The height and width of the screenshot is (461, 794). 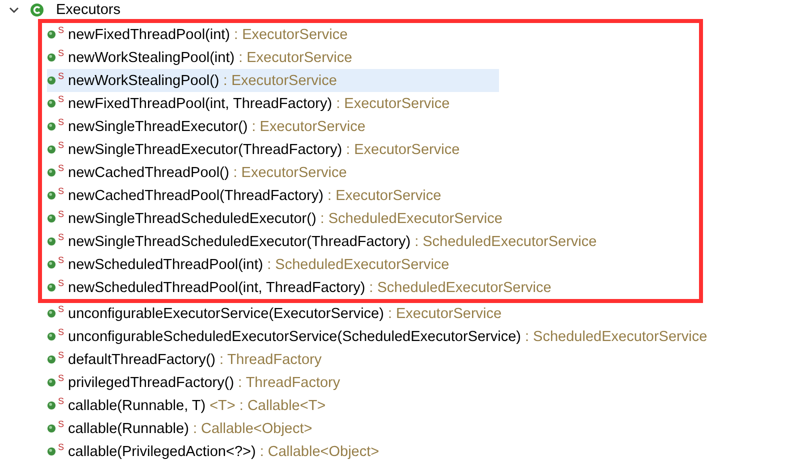 I want to click on method-signature: callable(PrivilegedAction<?>), so click(x=162, y=452).